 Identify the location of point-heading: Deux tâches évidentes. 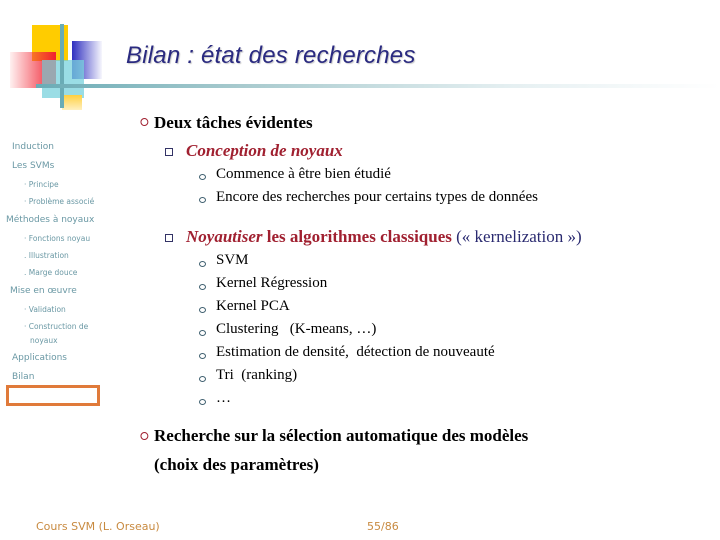
(233, 122).